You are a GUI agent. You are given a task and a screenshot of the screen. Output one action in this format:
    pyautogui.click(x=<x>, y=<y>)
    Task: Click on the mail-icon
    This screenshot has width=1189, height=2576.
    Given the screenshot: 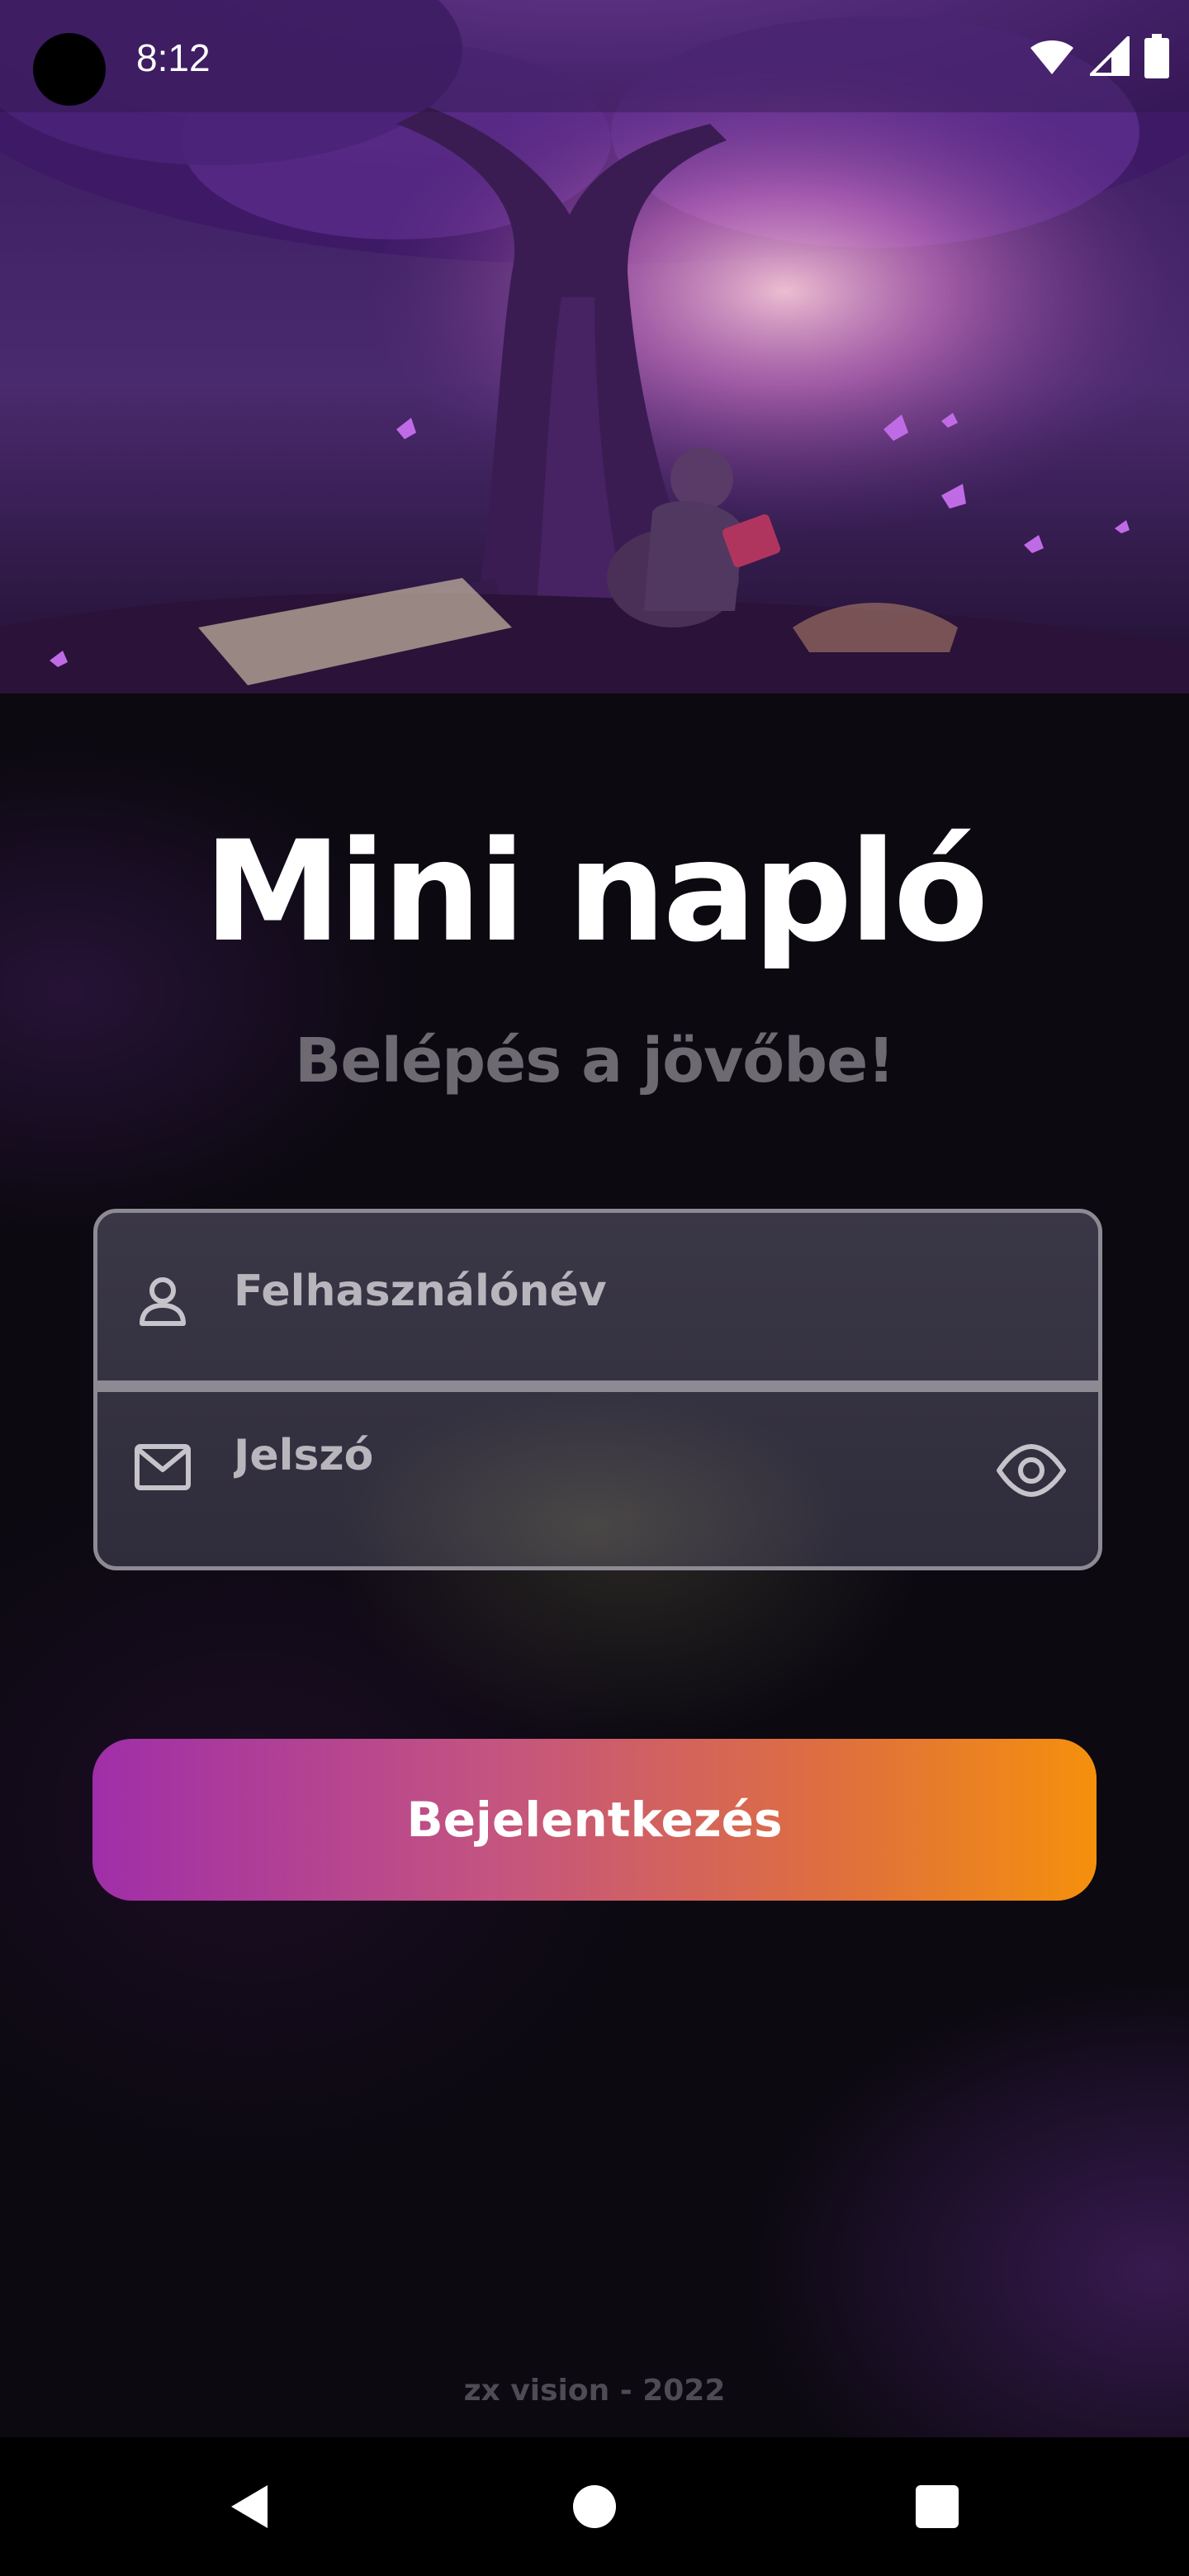 What is the action you would take?
    pyautogui.click(x=163, y=1467)
    